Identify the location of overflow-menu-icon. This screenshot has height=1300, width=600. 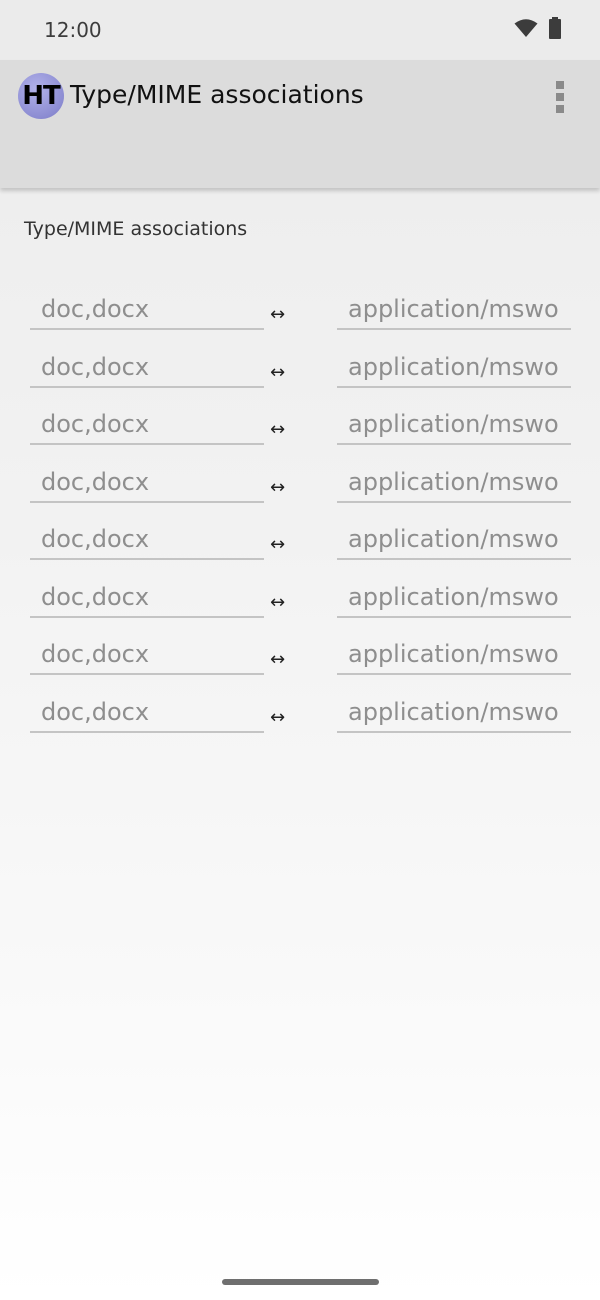
(560, 97).